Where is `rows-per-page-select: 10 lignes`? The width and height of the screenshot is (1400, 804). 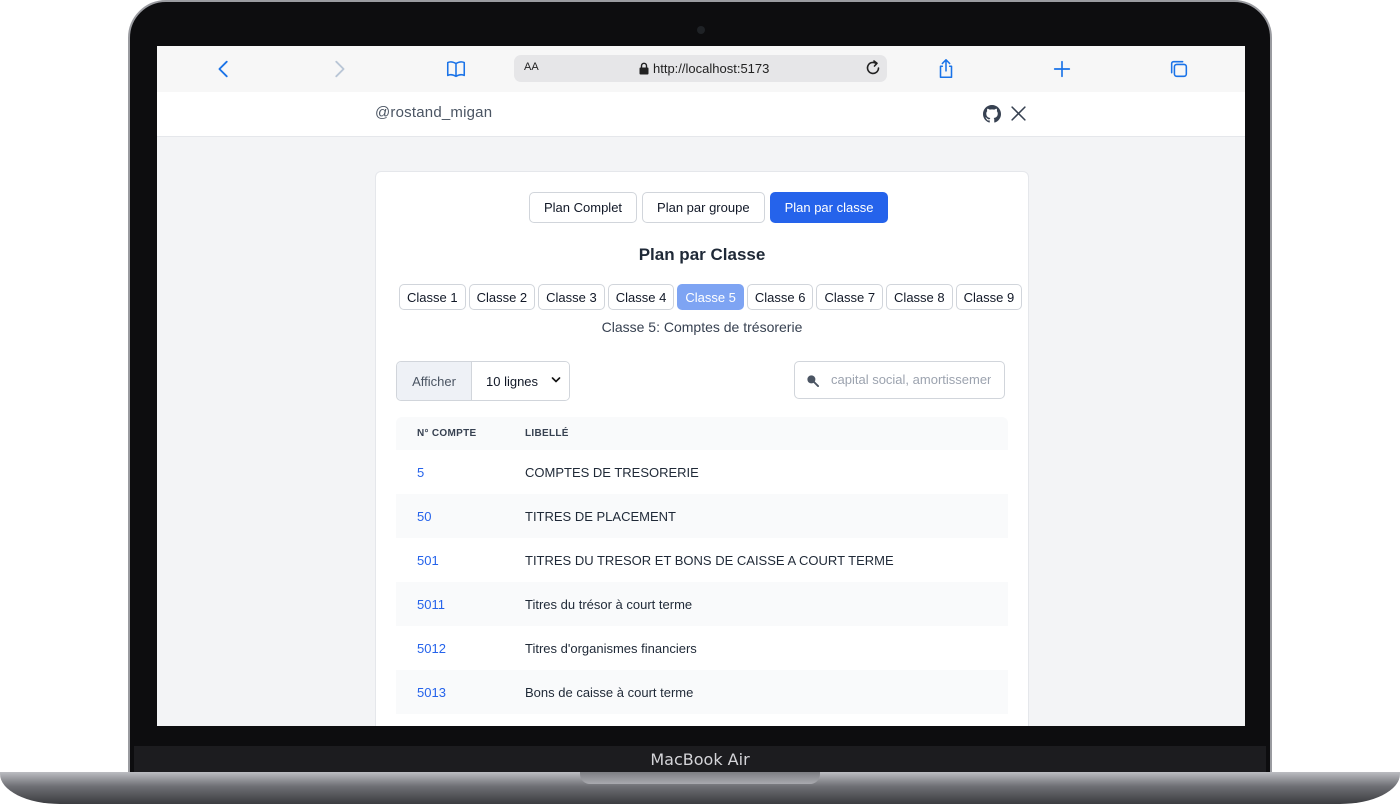 rows-per-page-select: 10 lignes is located at coordinates (520, 381).